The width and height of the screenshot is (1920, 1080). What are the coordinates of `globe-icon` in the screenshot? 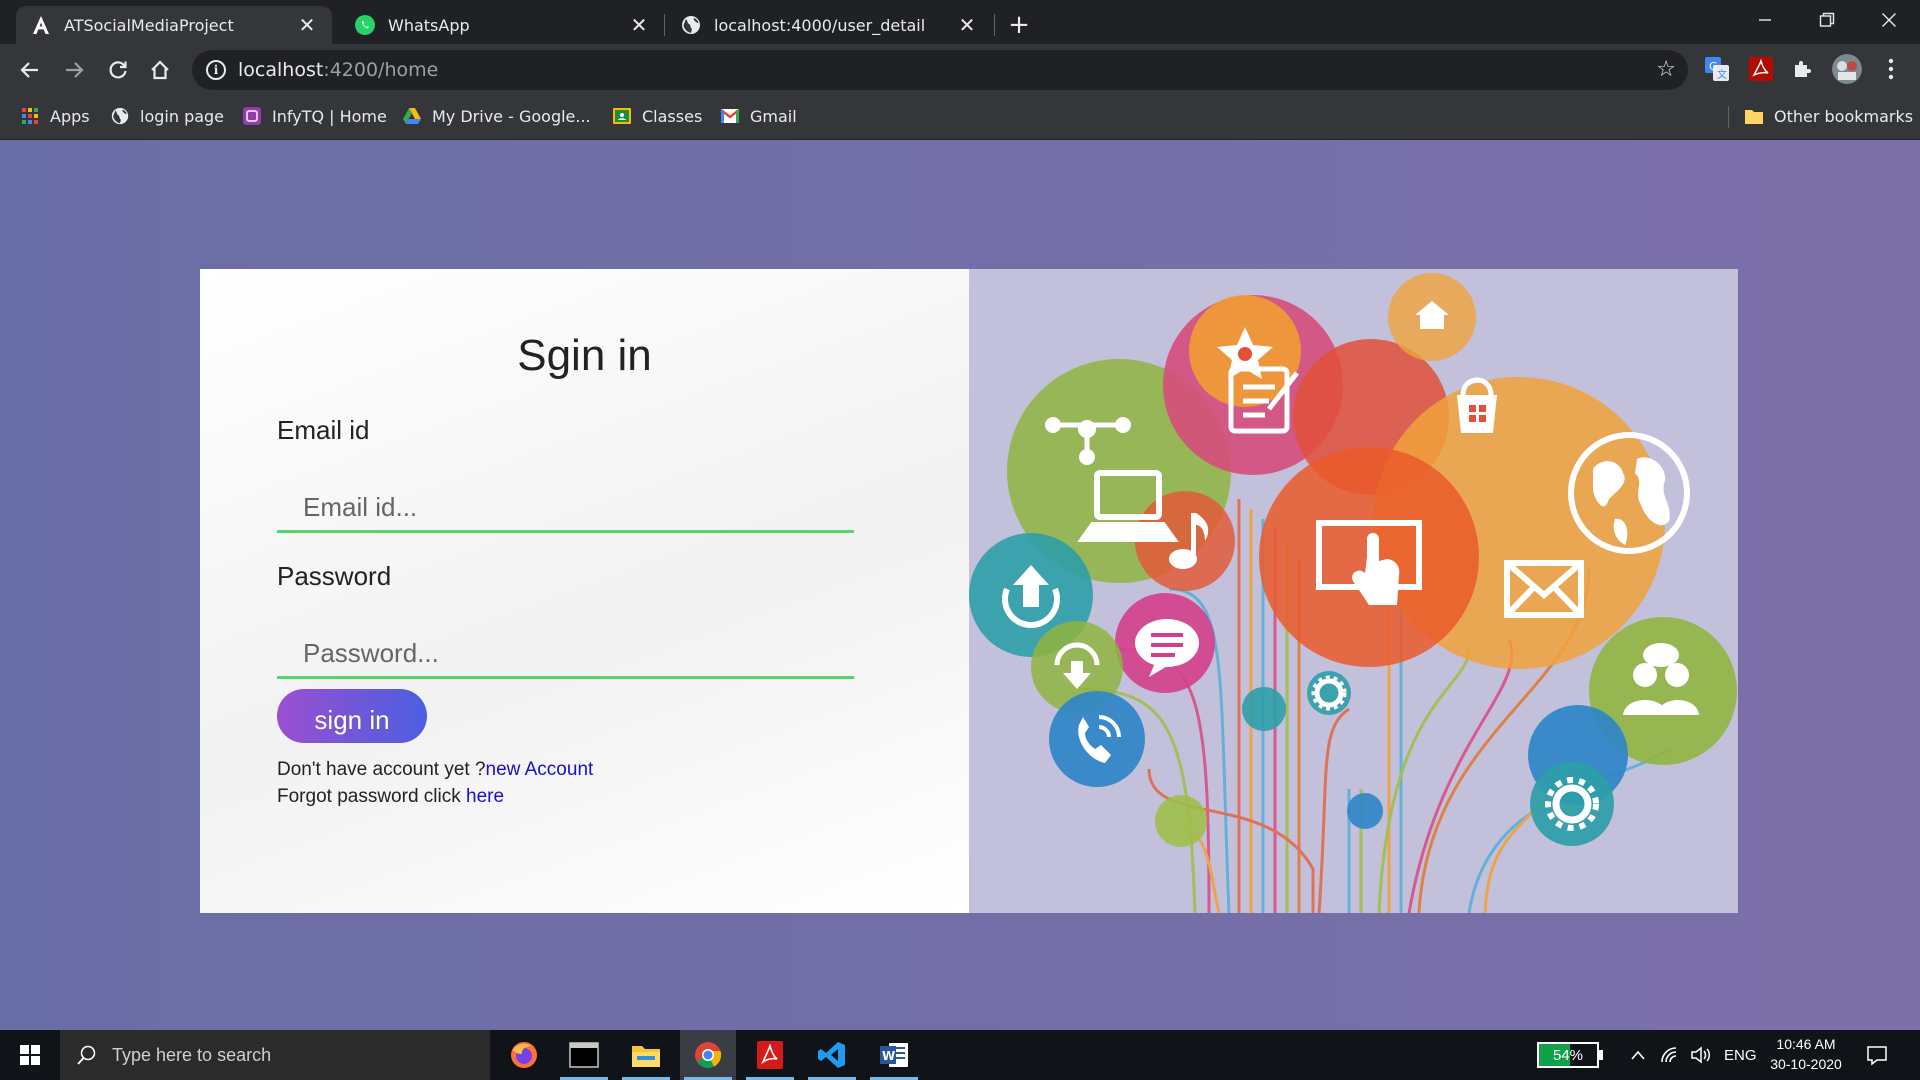 It's located at (120, 116).